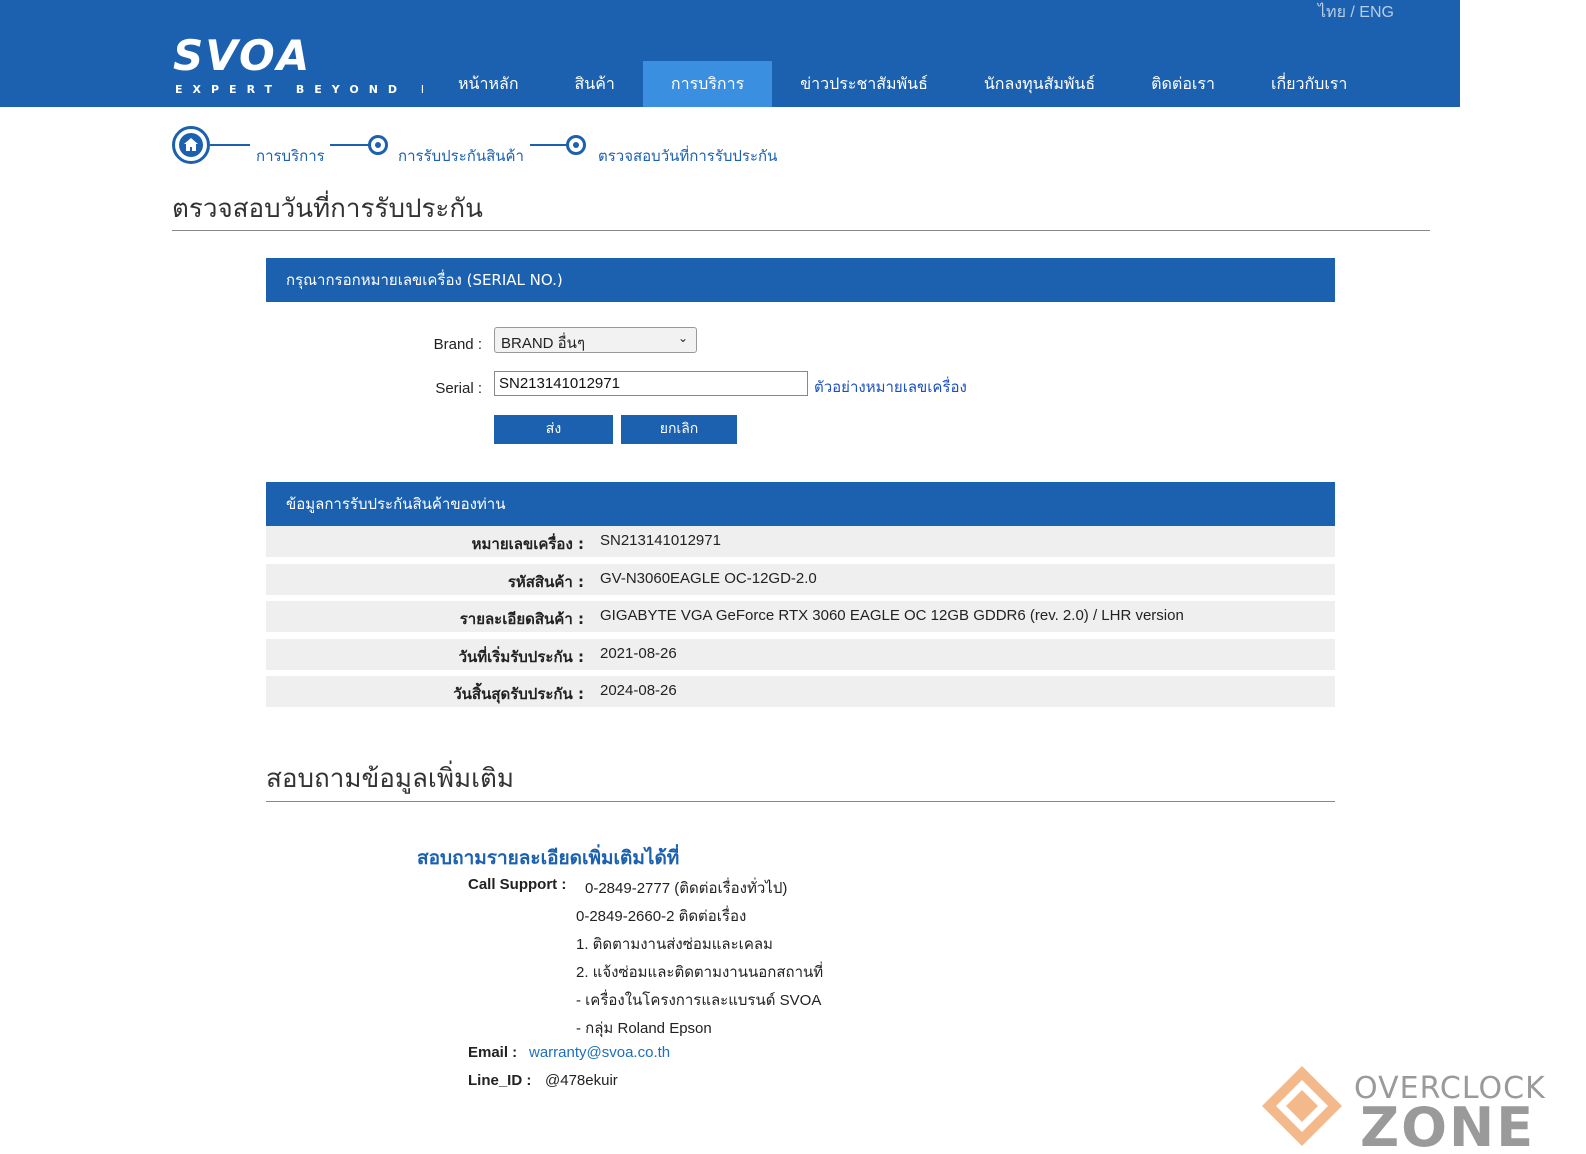 The width and height of the screenshot is (1586, 1154). What do you see at coordinates (581, 1080) in the screenshot?
I see `line-id-value: @478ekuir` at bounding box center [581, 1080].